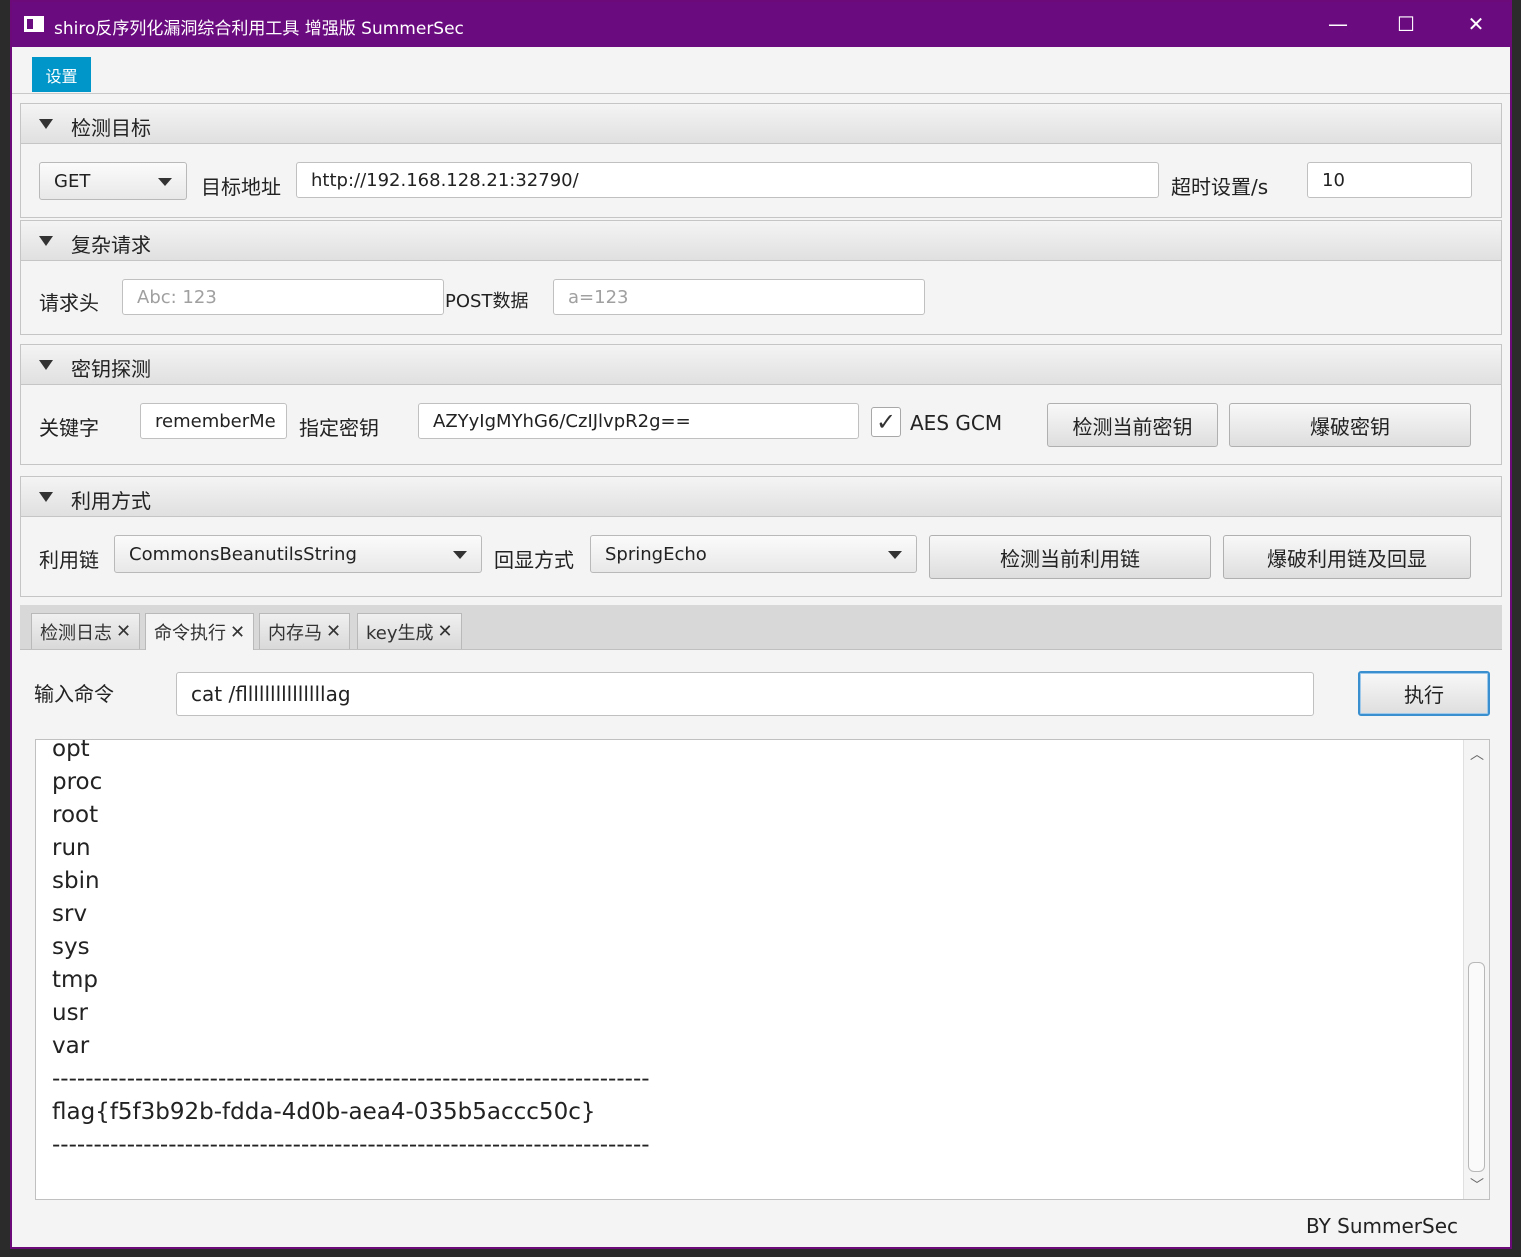 Image resolution: width=1521 pixels, height=1257 pixels. I want to click on close-button: ✕, so click(1476, 24).